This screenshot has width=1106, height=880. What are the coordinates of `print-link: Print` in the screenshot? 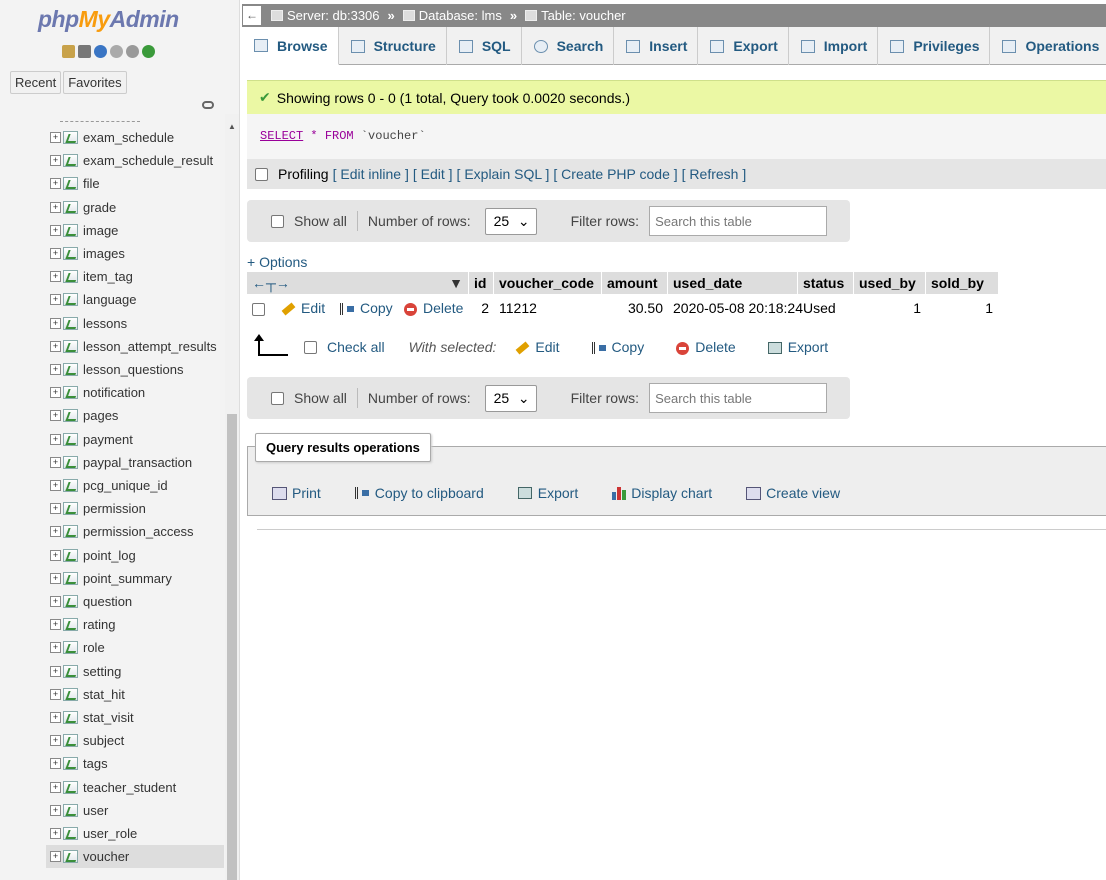 It's located at (296, 493).